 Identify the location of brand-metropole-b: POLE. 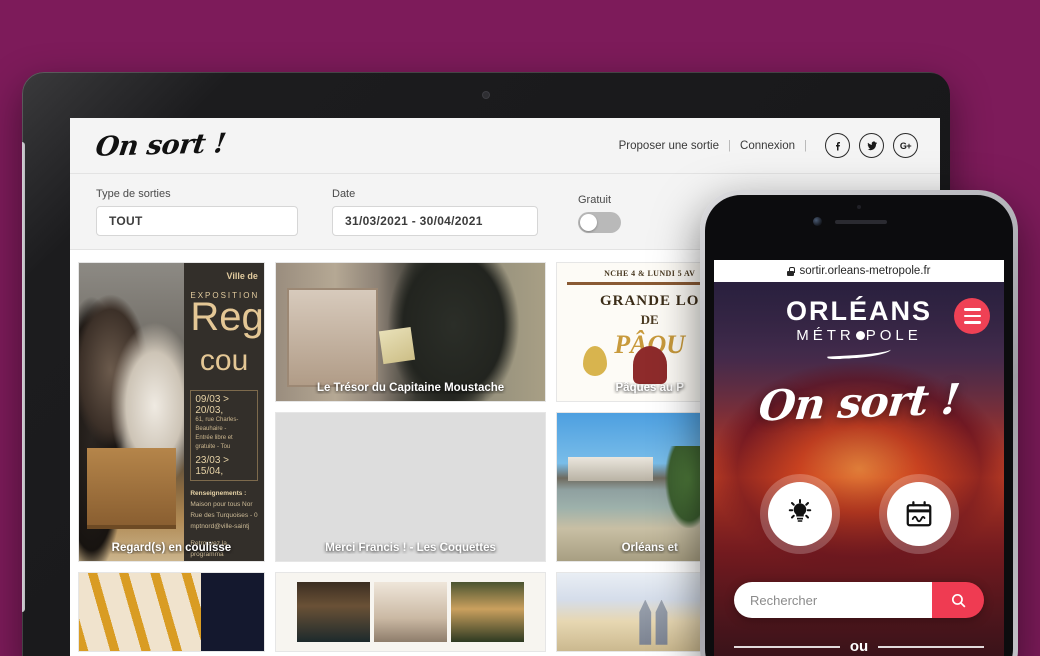
(893, 335).